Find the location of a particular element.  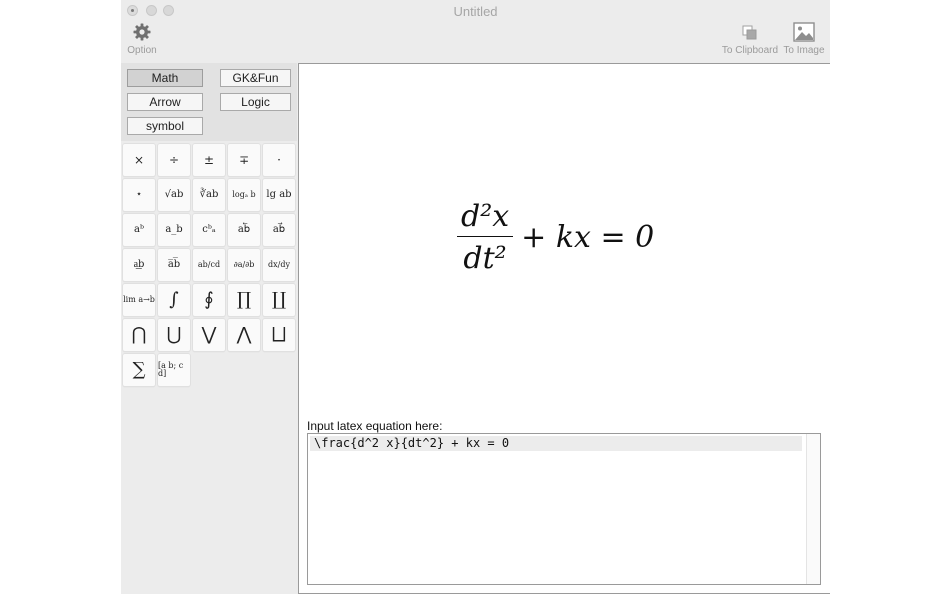

latex-input-line: \frac{d^2 x}{dt^2} + kx = 0 is located at coordinates (556, 443).